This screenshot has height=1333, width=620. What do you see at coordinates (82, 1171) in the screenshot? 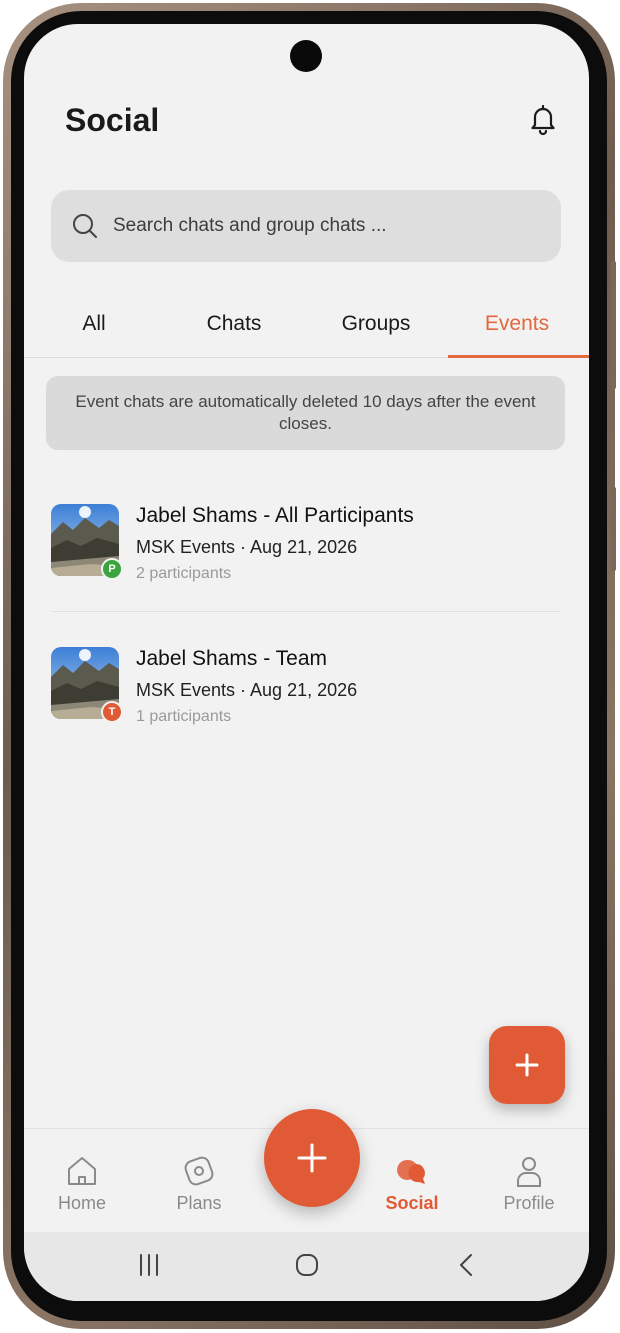
I see `home-icon` at bounding box center [82, 1171].